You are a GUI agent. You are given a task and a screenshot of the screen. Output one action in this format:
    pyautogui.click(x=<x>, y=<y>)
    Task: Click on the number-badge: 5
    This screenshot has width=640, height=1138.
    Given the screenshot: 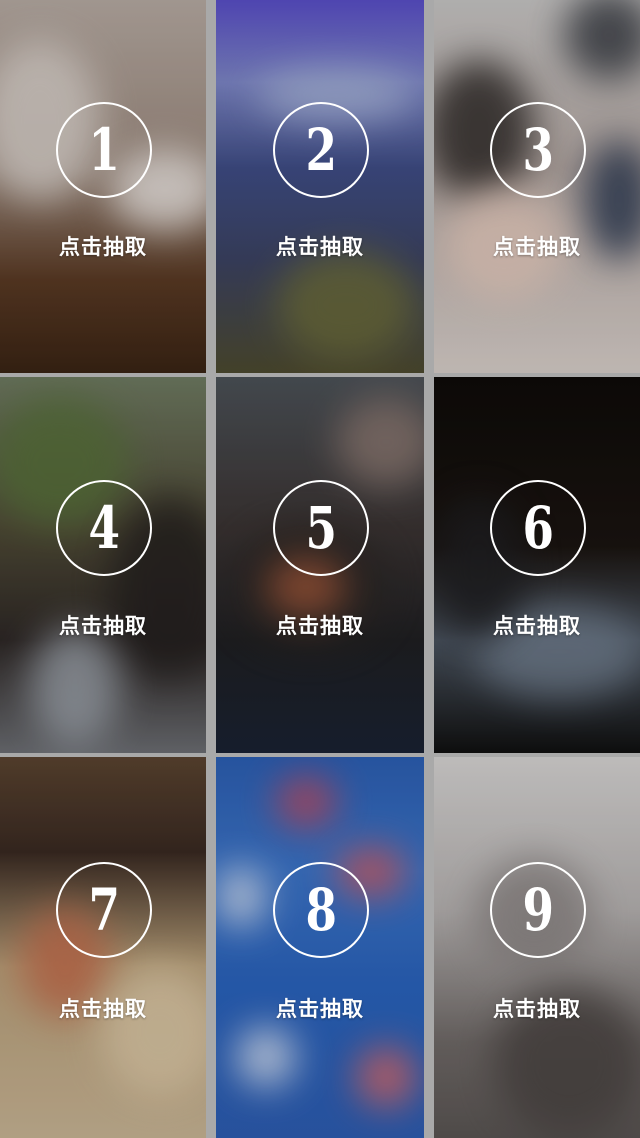 What is the action you would take?
    pyautogui.click(x=321, y=528)
    